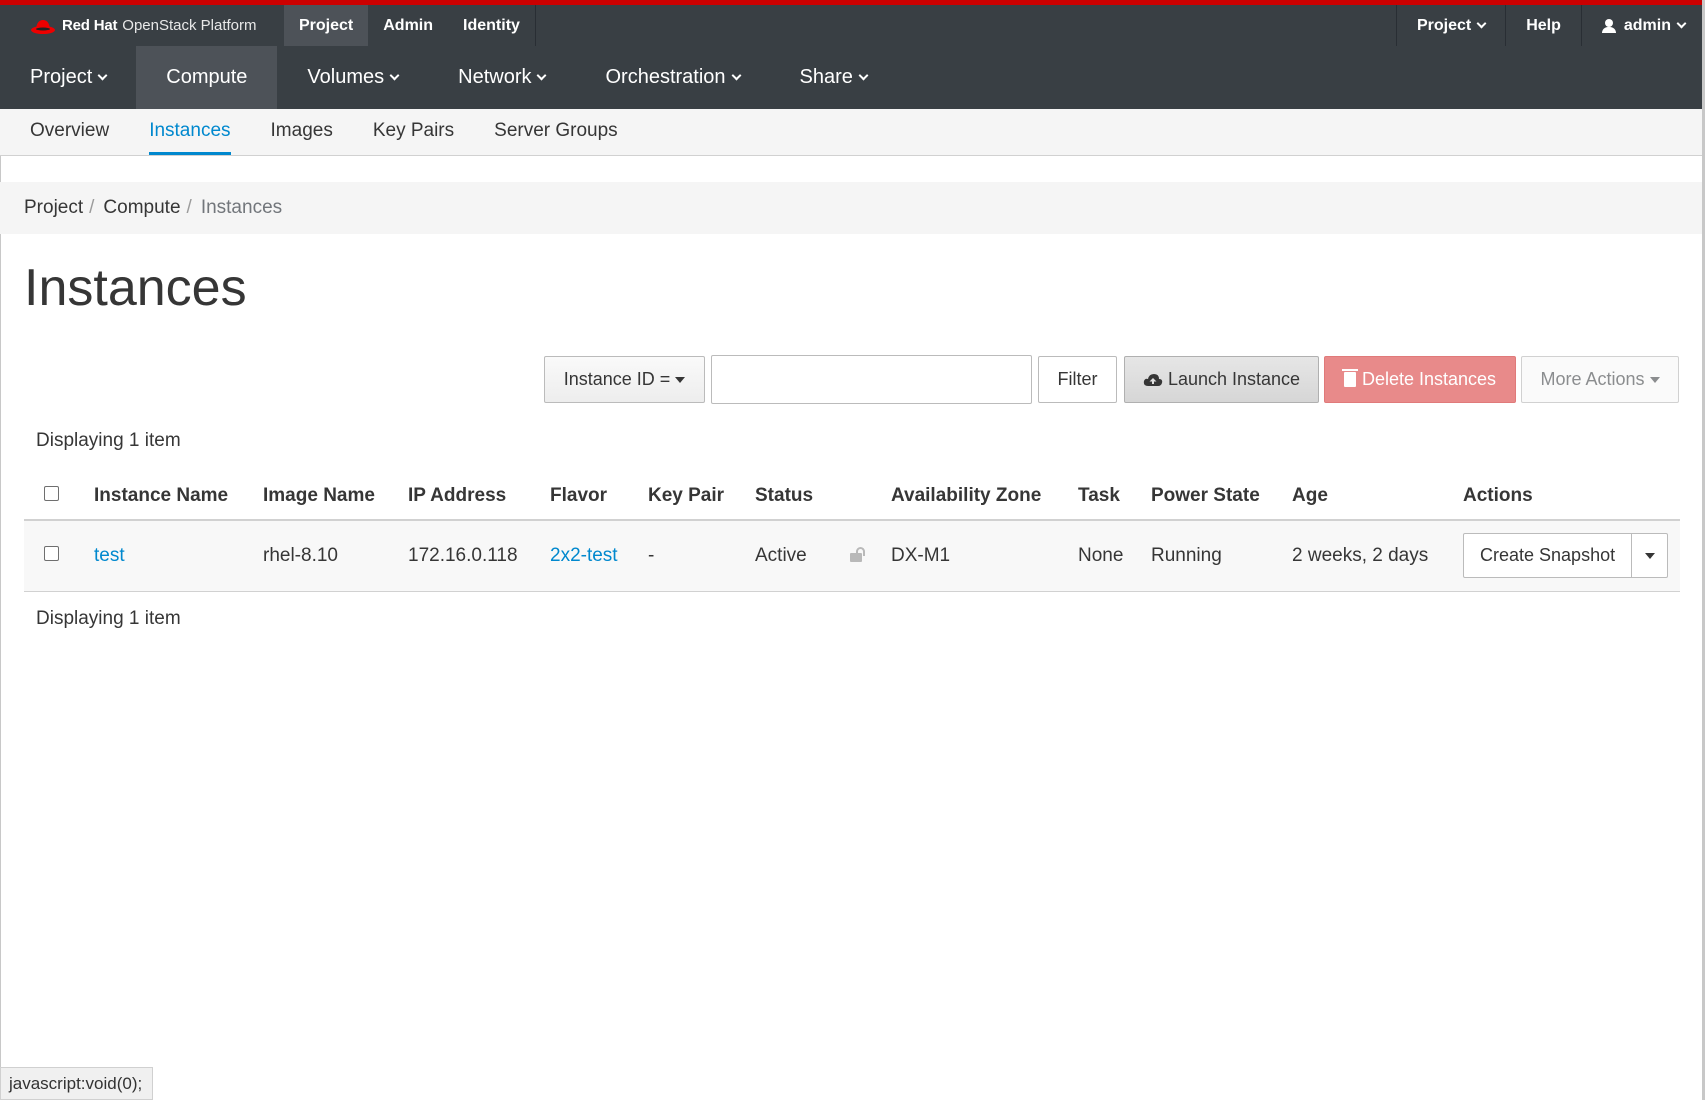 This screenshot has width=1705, height=1100. Describe the element at coordinates (190, 132) in the screenshot. I see `tab-instances: Instances` at that location.